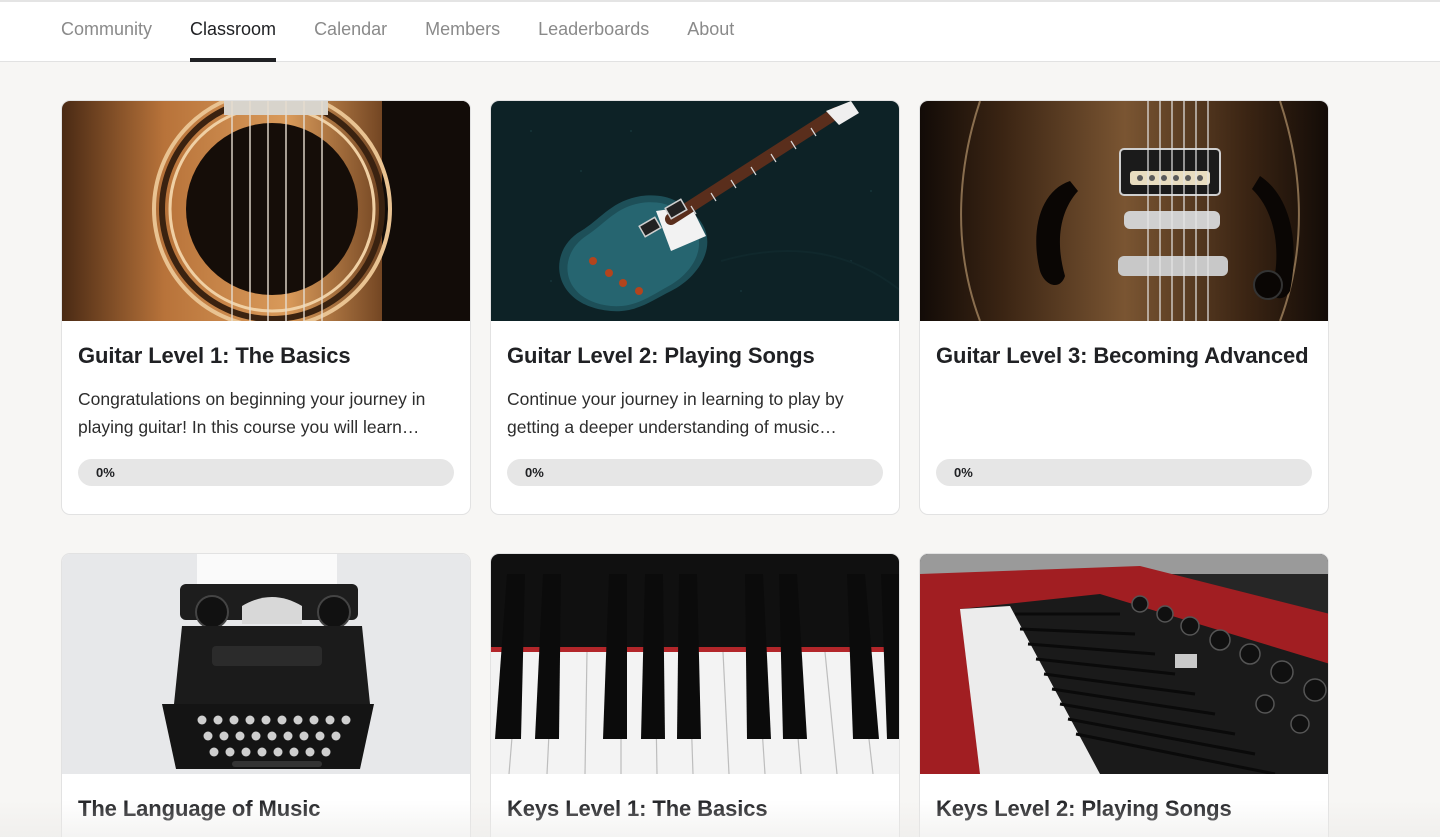 This screenshot has height=837, width=1440. I want to click on tab-community: Community, so click(106, 32).